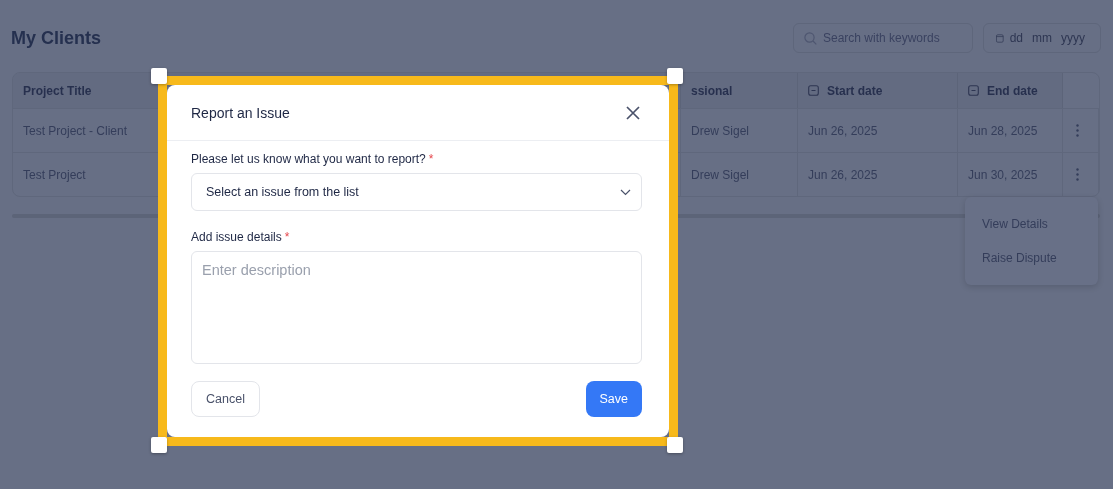 The height and width of the screenshot is (489, 1113). I want to click on column-header: End date, so click(1010, 90).